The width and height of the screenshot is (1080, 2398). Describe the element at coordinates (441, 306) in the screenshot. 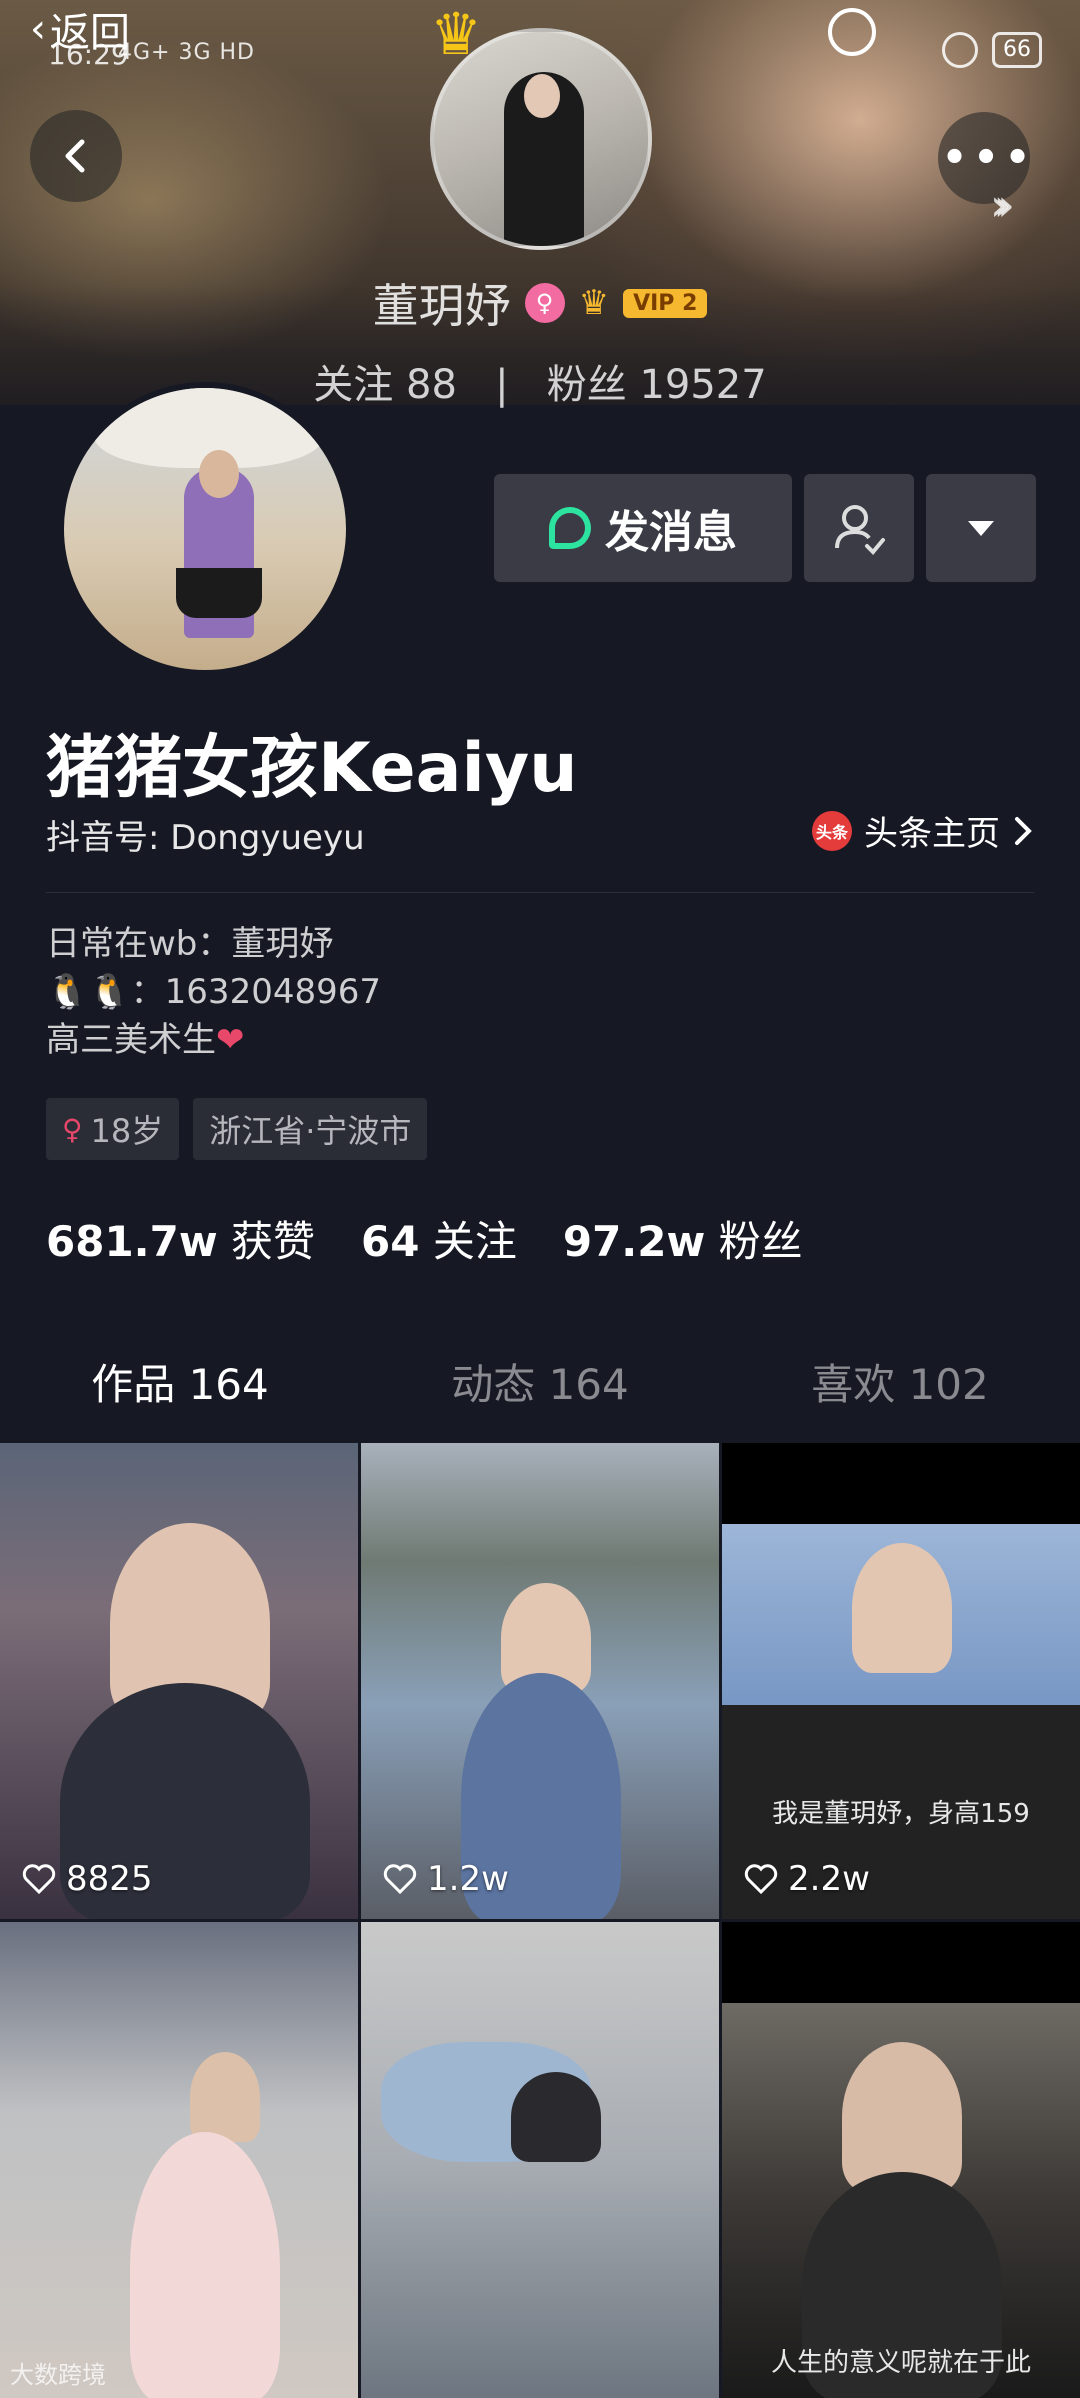

I see `banner-name: 董玥妤` at that location.